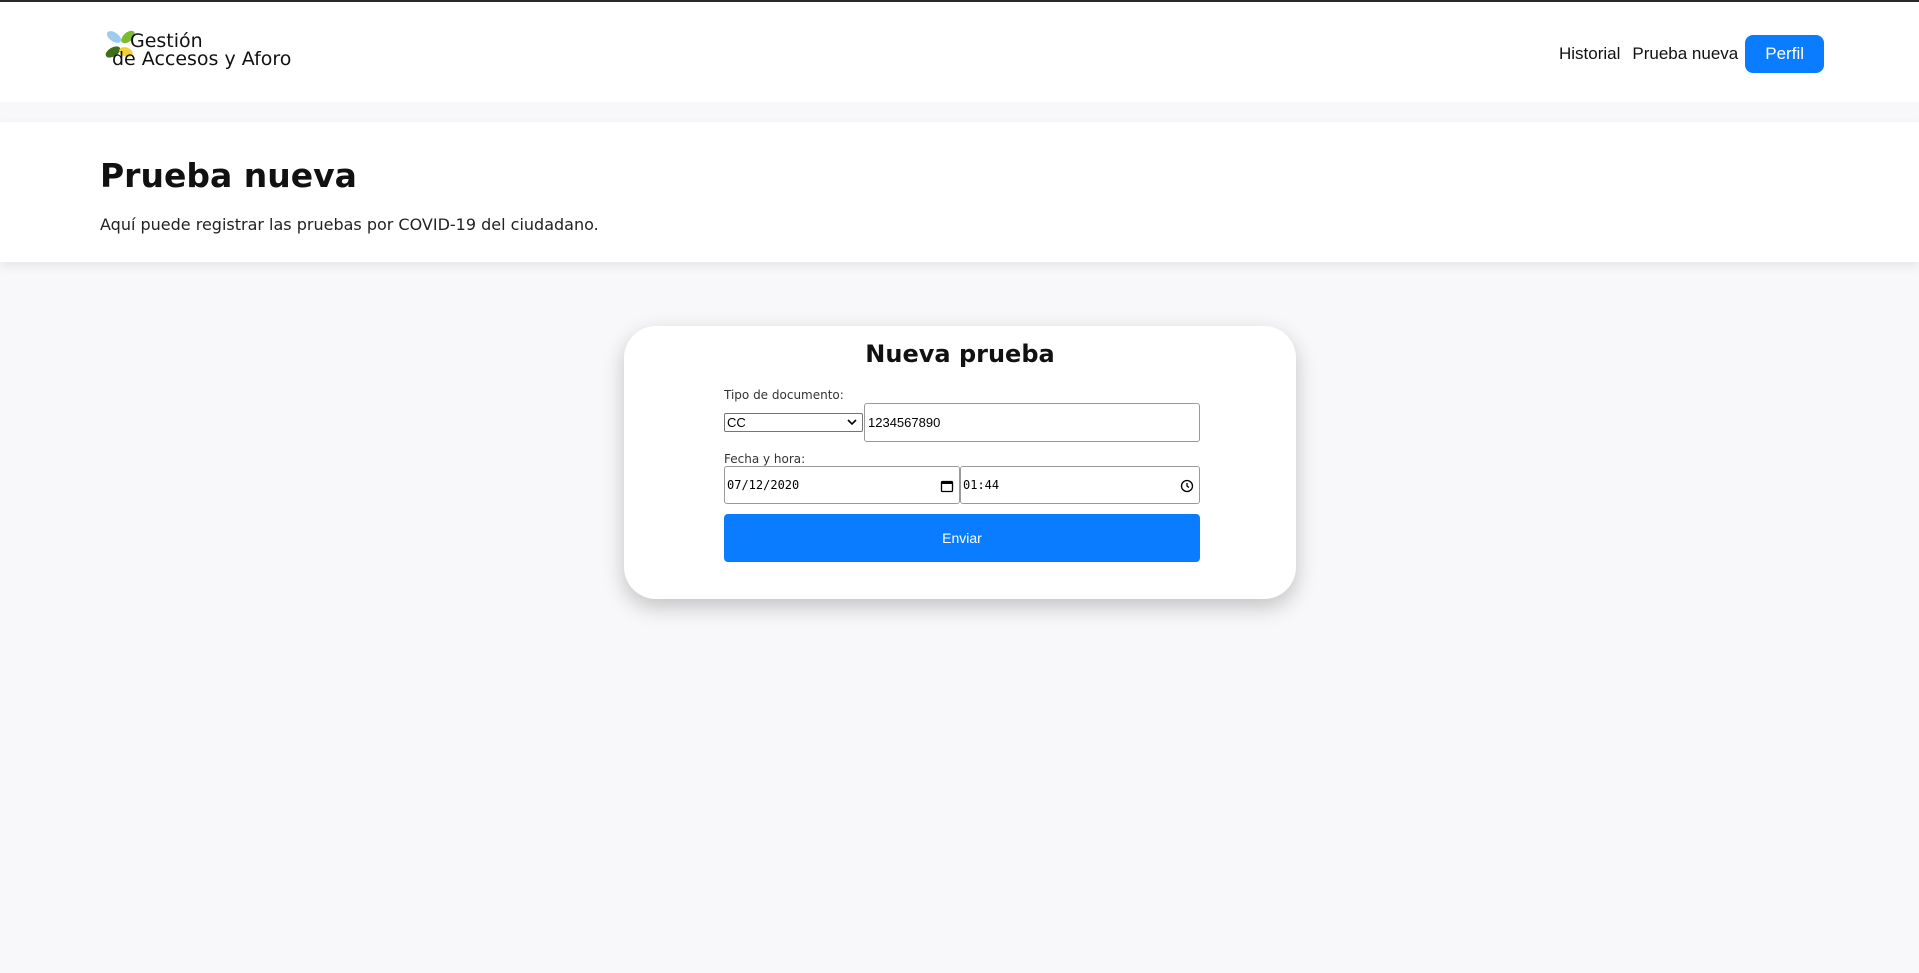  Describe the element at coordinates (947, 486) in the screenshot. I see `calendar-icon` at that location.